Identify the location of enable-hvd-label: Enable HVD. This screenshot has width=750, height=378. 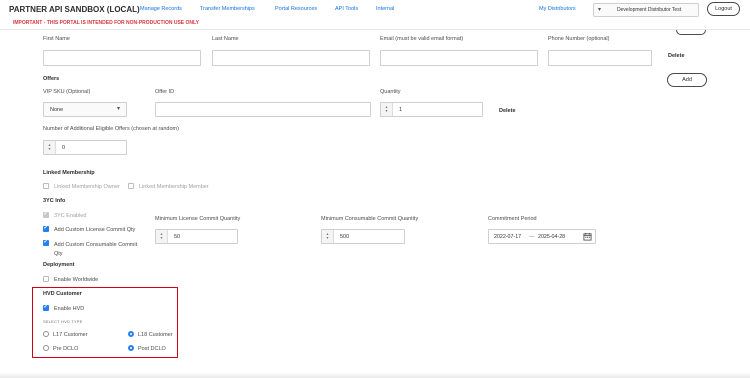
(69, 309).